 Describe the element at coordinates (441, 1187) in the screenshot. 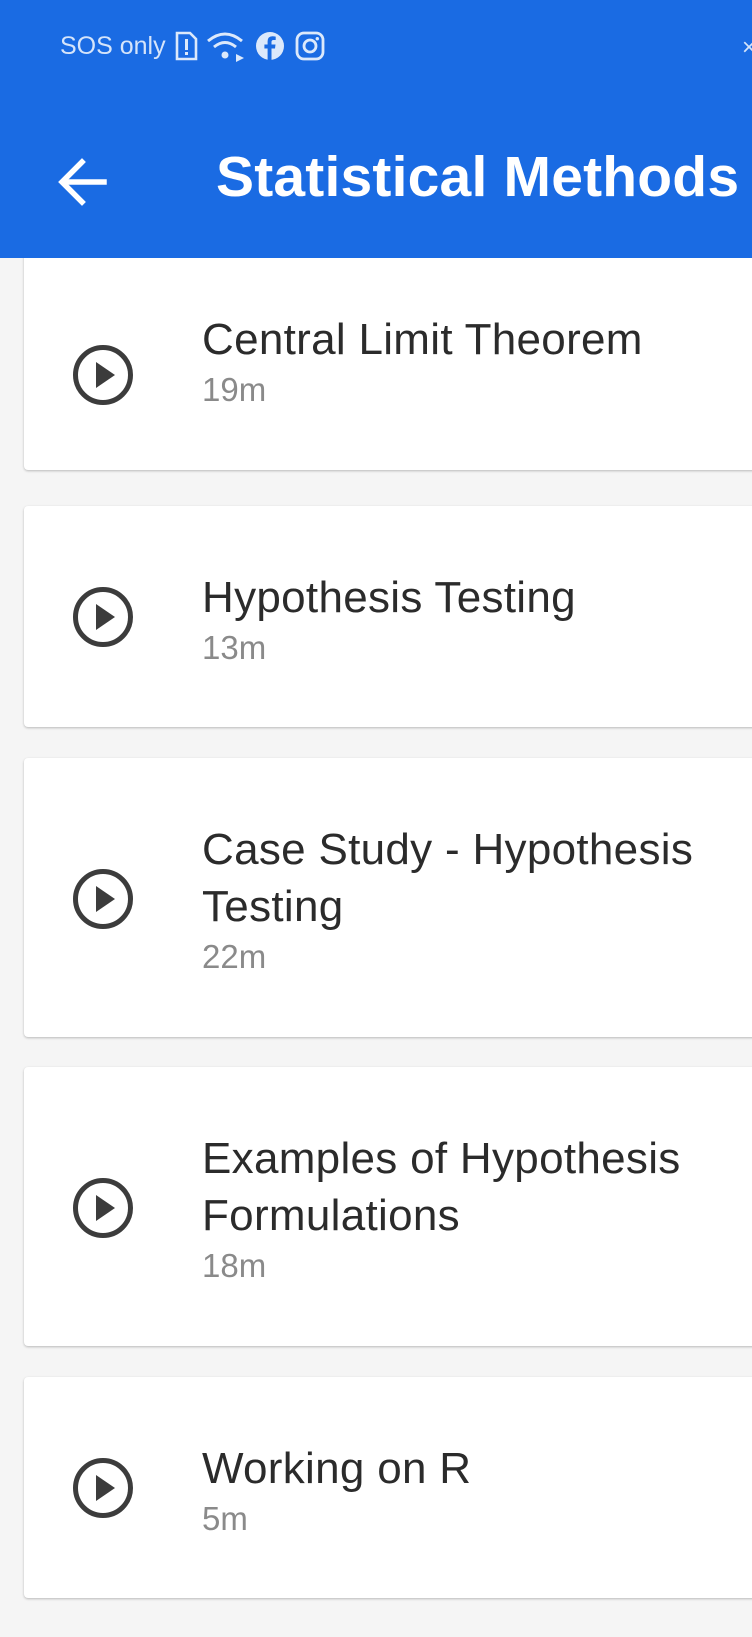

I see `lesson-title: Examples of Hypothesis Formulations` at that location.